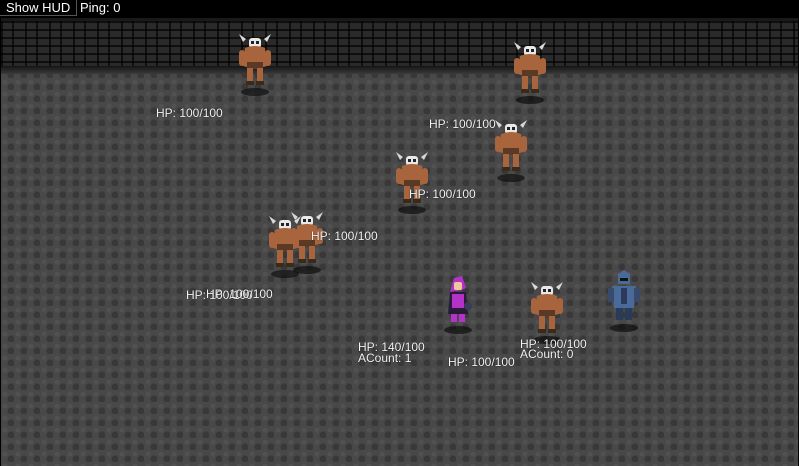 The height and width of the screenshot is (466, 799). I want to click on hp-label-minotaur-4: HP: 100/100, so click(344, 236).